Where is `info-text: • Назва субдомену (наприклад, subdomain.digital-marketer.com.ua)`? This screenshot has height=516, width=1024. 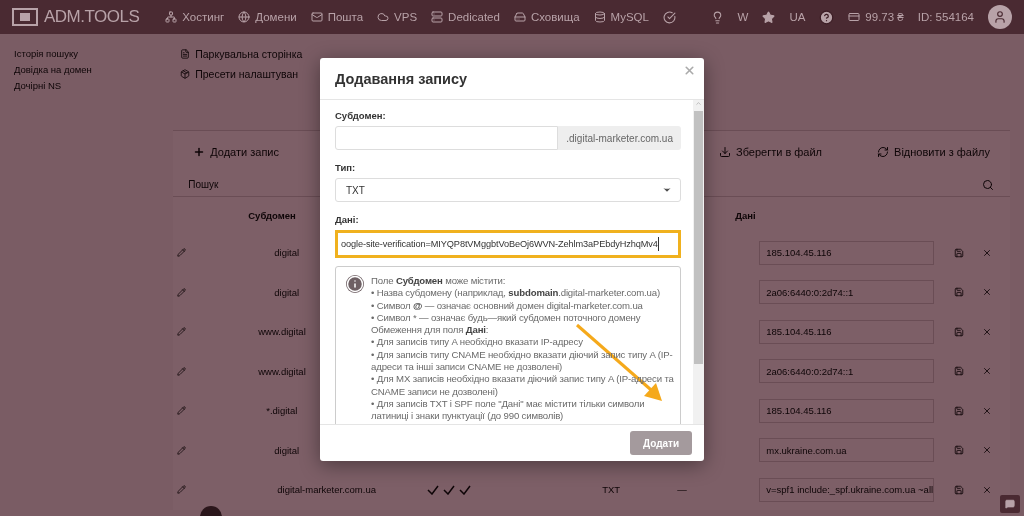 info-text: • Назва субдомену (наприклад, subdomain.digital-marketer.com.ua) is located at coordinates (516, 293).